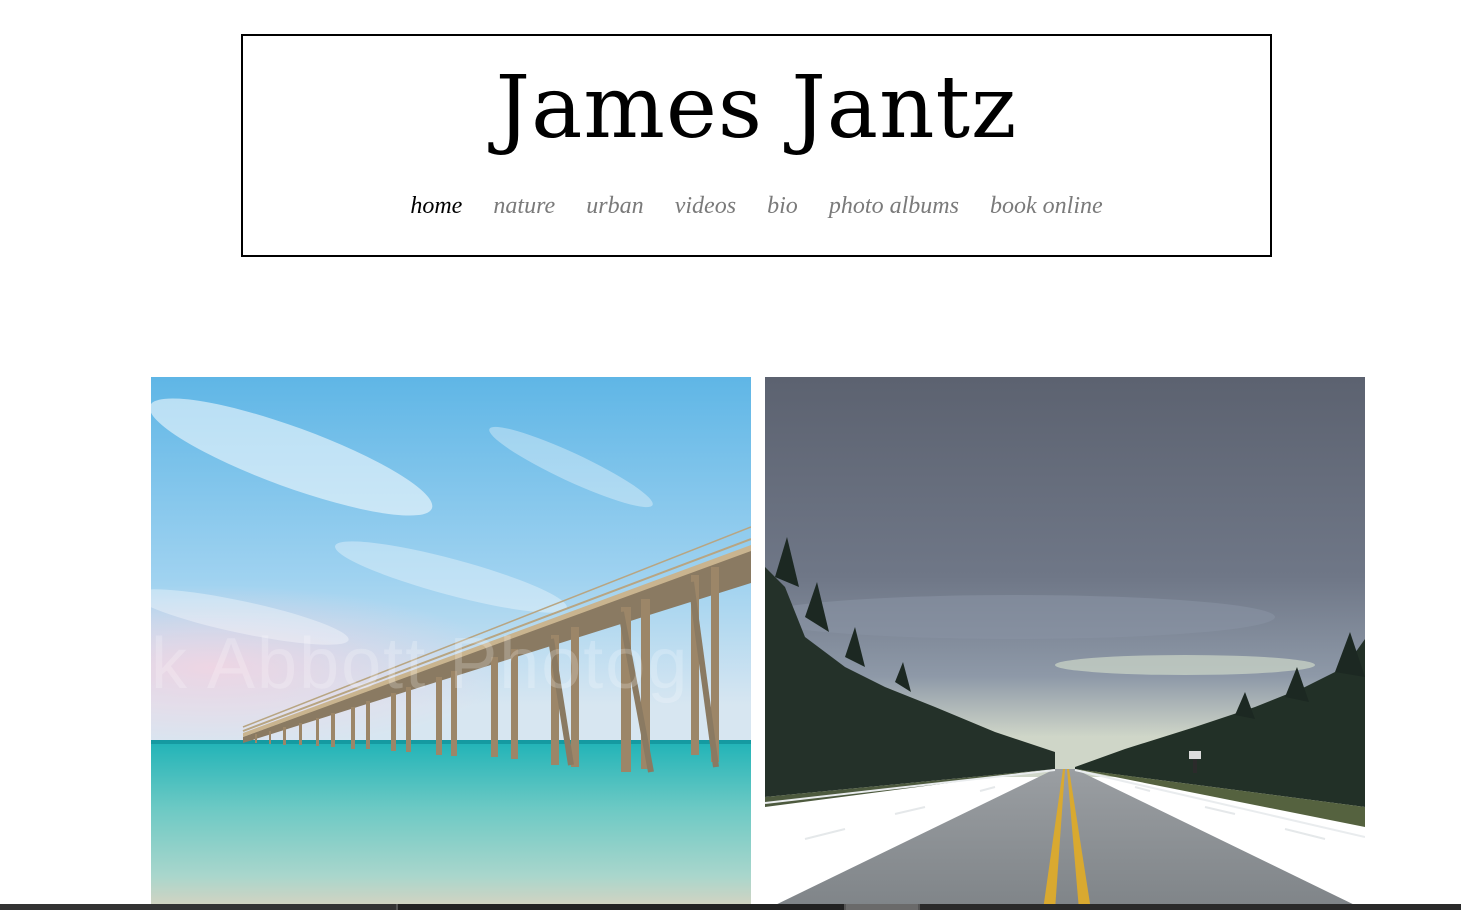  Describe the element at coordinates (705, 206) in the screenshot. I see `nav-item-videos: videos` at that location.